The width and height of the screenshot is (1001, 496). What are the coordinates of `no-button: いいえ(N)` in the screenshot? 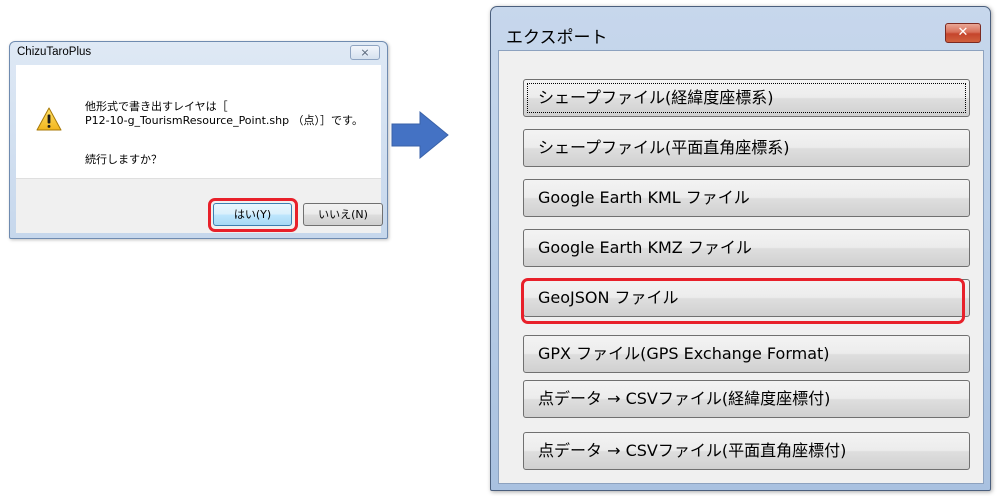 It's located at (343, 214).